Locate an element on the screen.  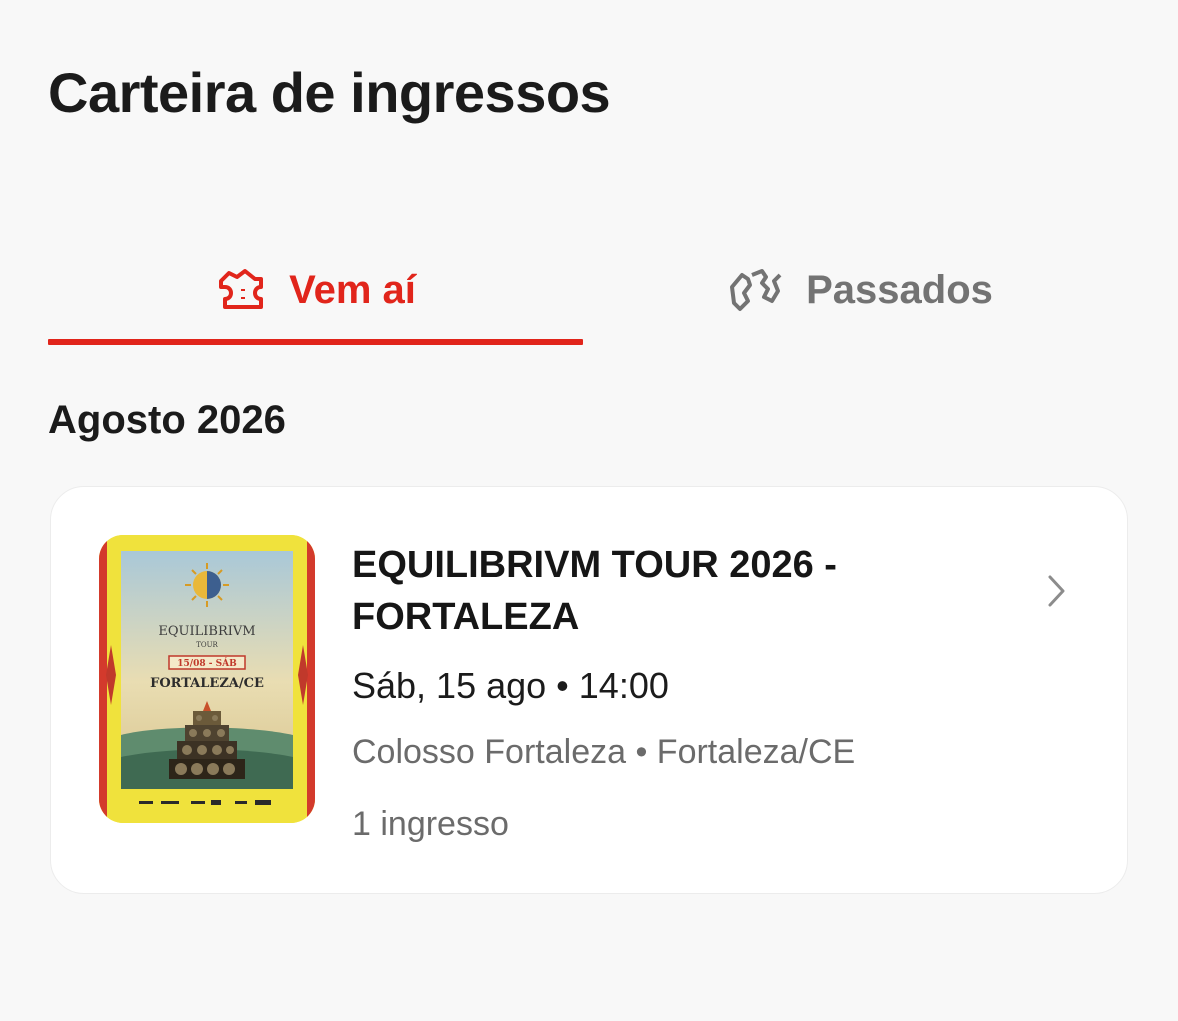
event-venue: Colosso Fortaleza • Fortaleza/CE is located at coordinates (604, 752).